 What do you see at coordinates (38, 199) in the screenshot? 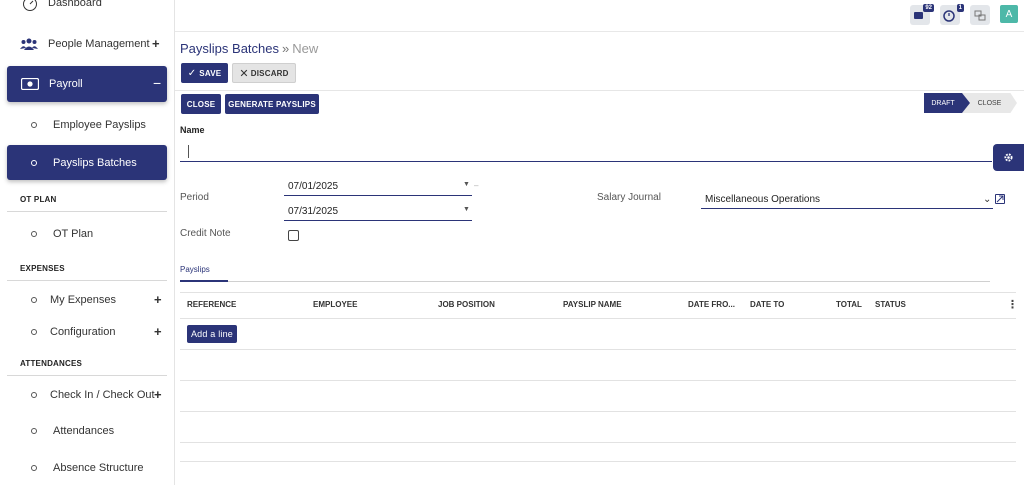
I see `section-ot-plan: OT PLAN` at bounding box center [38, 199].